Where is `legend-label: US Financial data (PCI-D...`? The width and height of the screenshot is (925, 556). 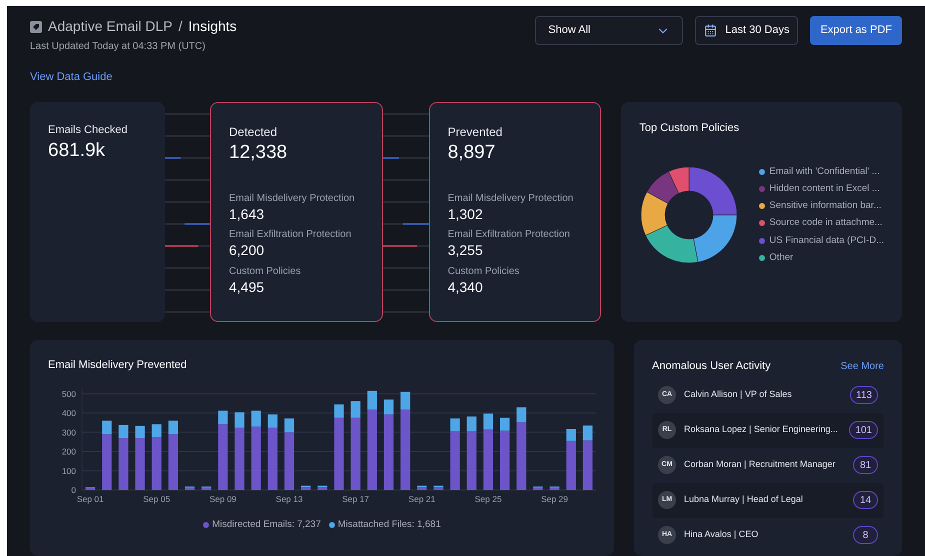 legend-label: US Financial data (PCI-D... is located at coordinates (826, 241).